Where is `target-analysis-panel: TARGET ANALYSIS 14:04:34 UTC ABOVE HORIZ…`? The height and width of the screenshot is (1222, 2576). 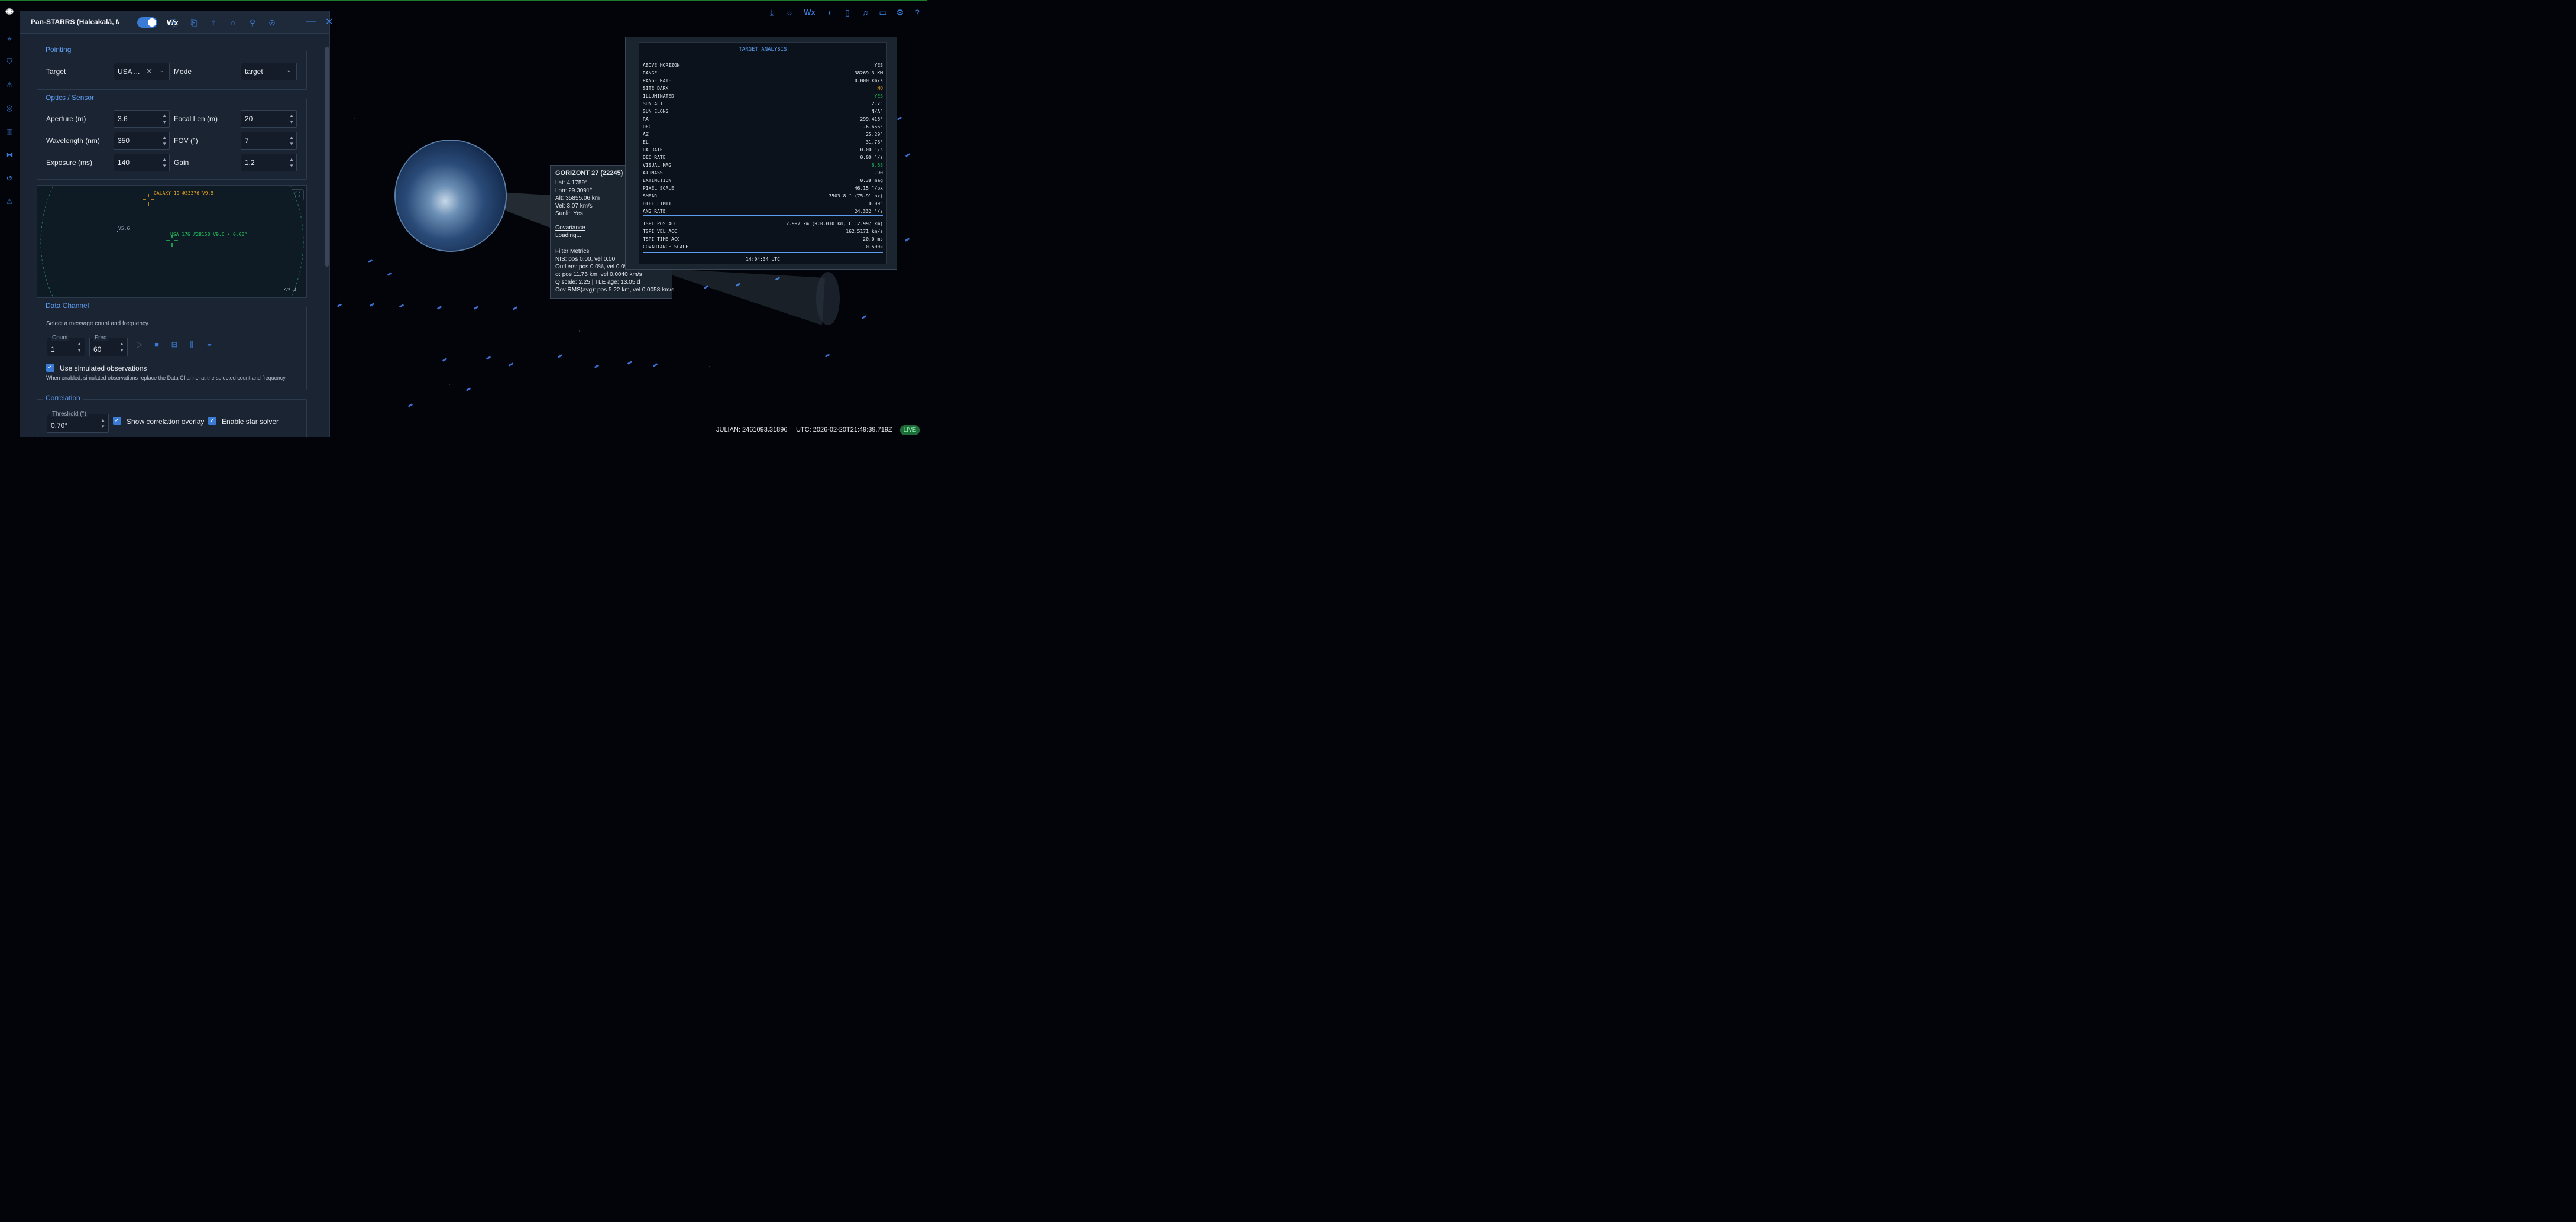 target-analysis-panel: TARGET ANALYSIS 14:04:34 UTC ABOVE HORIZ… is located at coordinates (761, 153).